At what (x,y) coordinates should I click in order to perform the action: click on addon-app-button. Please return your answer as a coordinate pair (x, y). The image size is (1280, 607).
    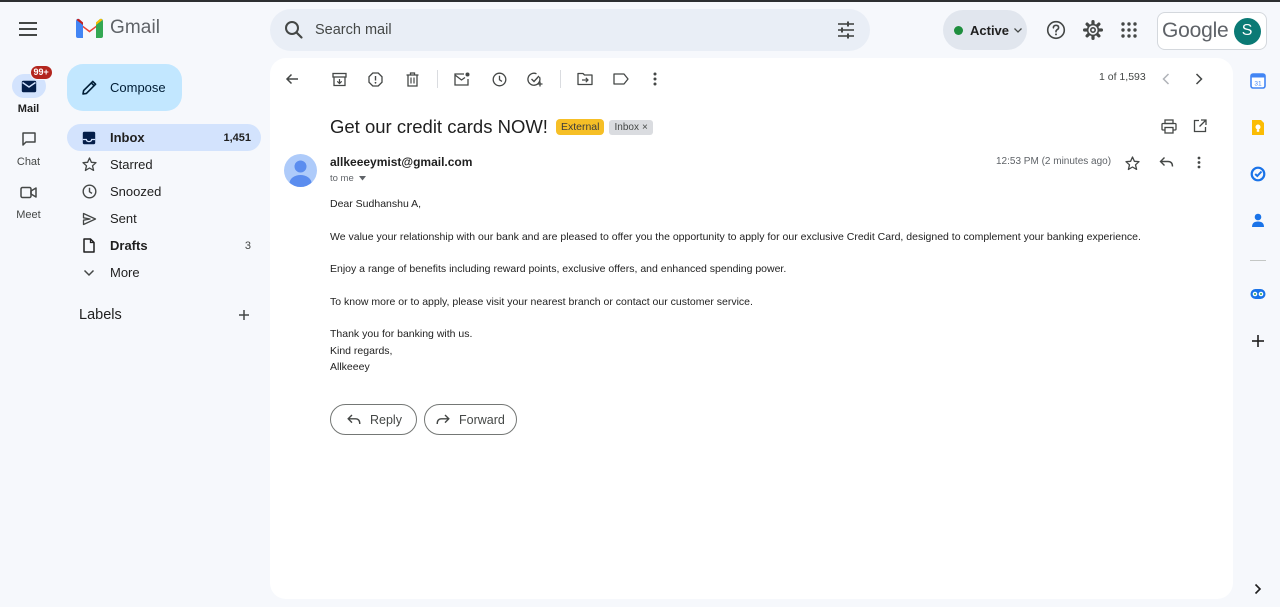
    Looking at the image, I should click on (1258, 294).